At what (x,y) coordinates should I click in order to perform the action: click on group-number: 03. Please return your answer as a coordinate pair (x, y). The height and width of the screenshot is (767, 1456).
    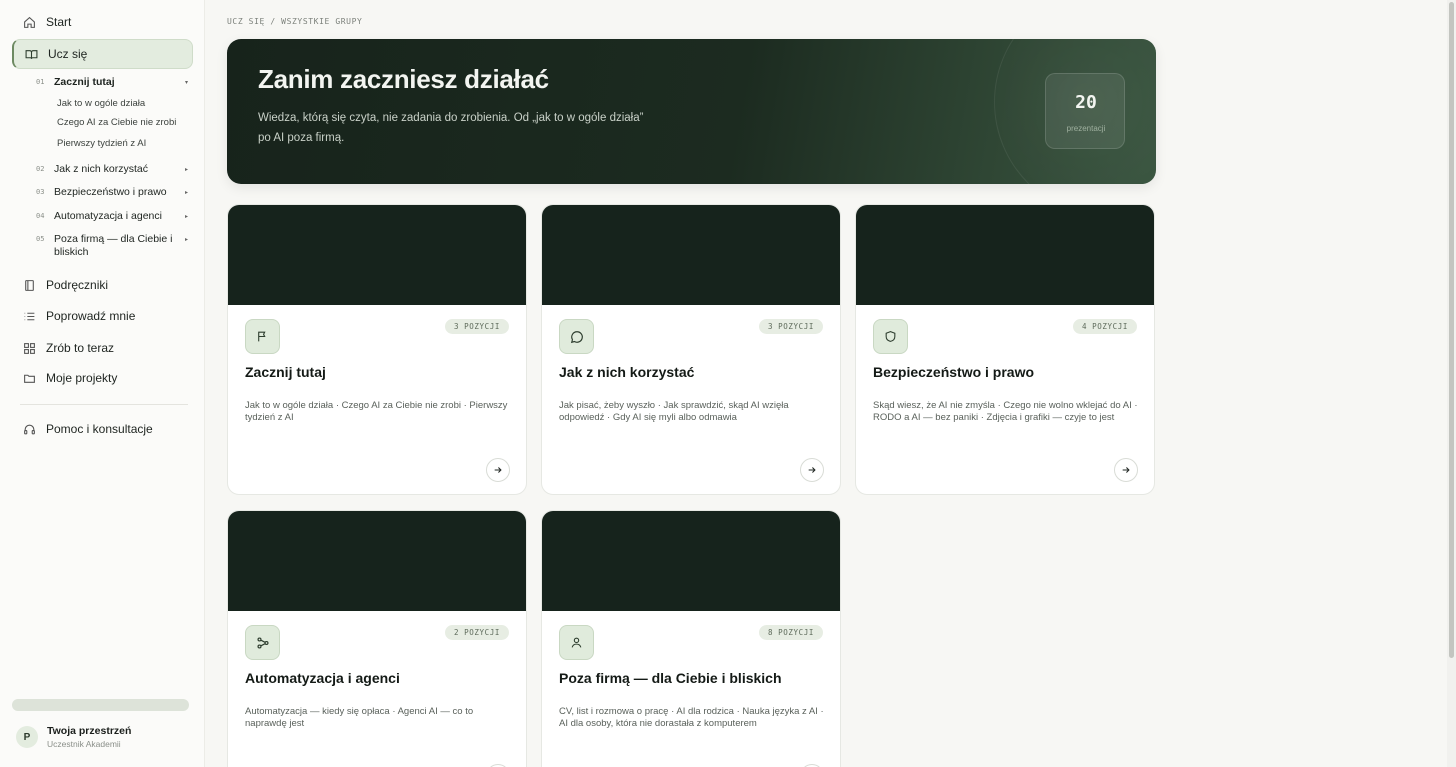
    Looking at the image, I should click on (40, 192).